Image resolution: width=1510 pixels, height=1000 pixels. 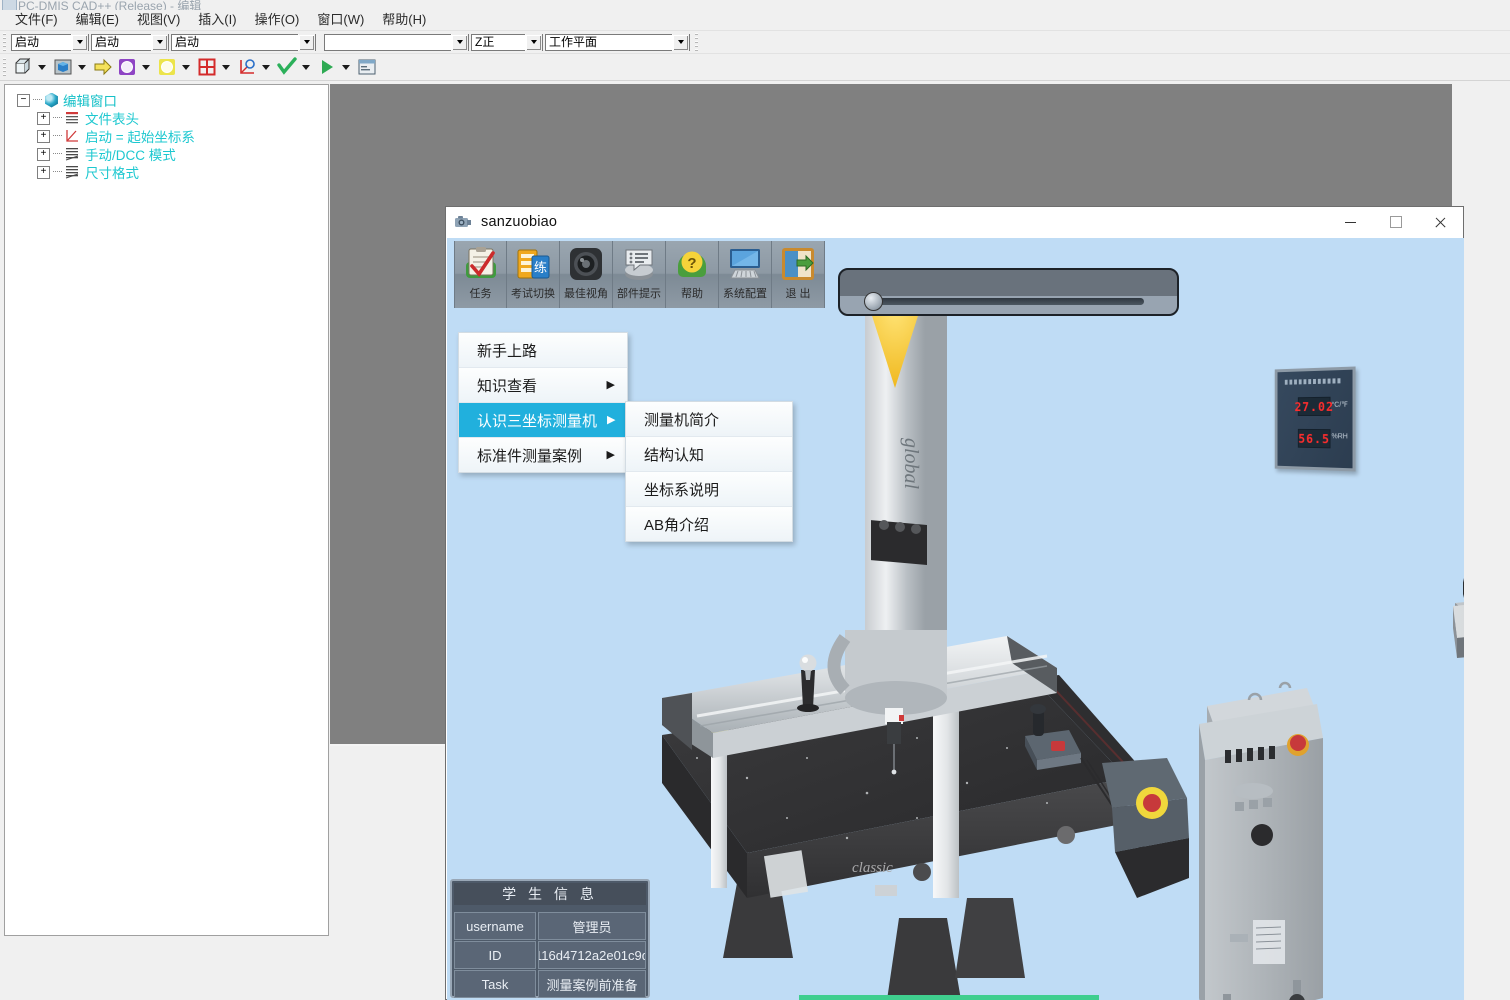 What do you see at coordinates (327, 67) in the screenshot?
I see `green-play-icon` at bounding box center [327, 67].